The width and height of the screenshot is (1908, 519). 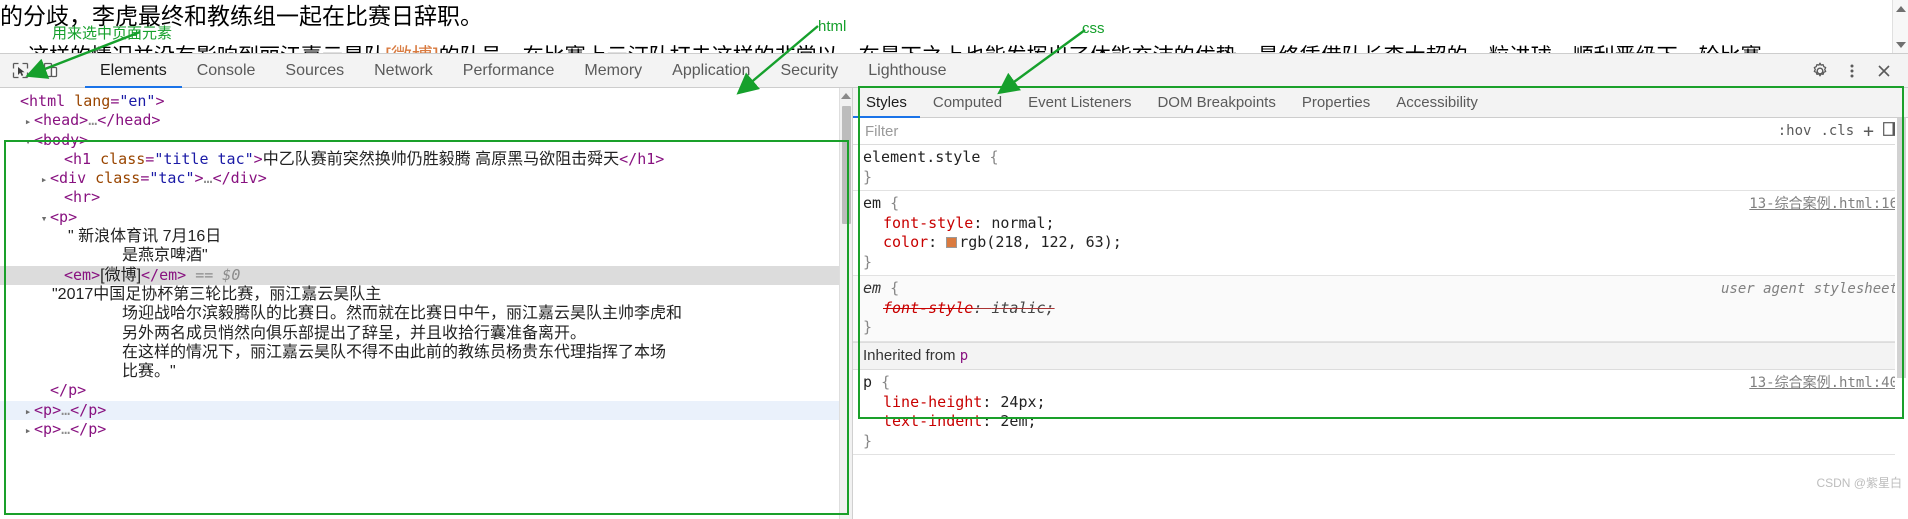 I want to click on declaration-color: color: rgb(218, 122, 63);, so click(x=1385, y=243).